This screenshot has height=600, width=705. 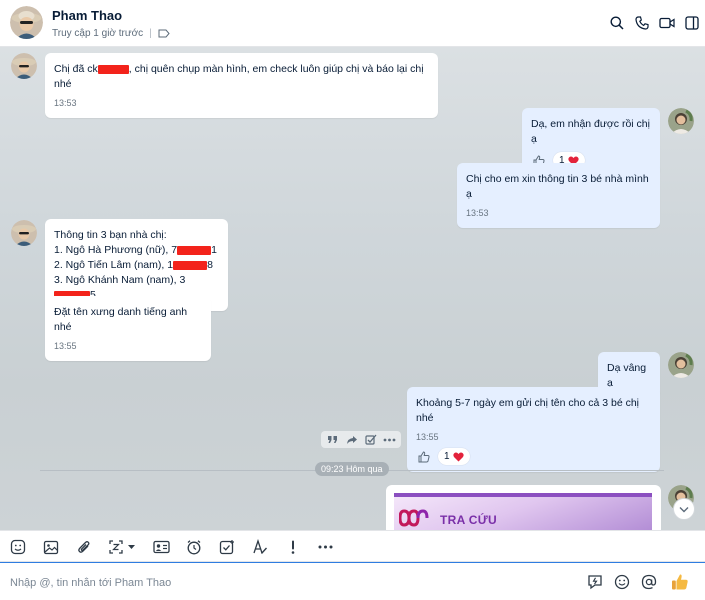 What do you see at coordinates (389, 439) in the screenshot?
I see `more-icon` at bounding box center [389, 439].